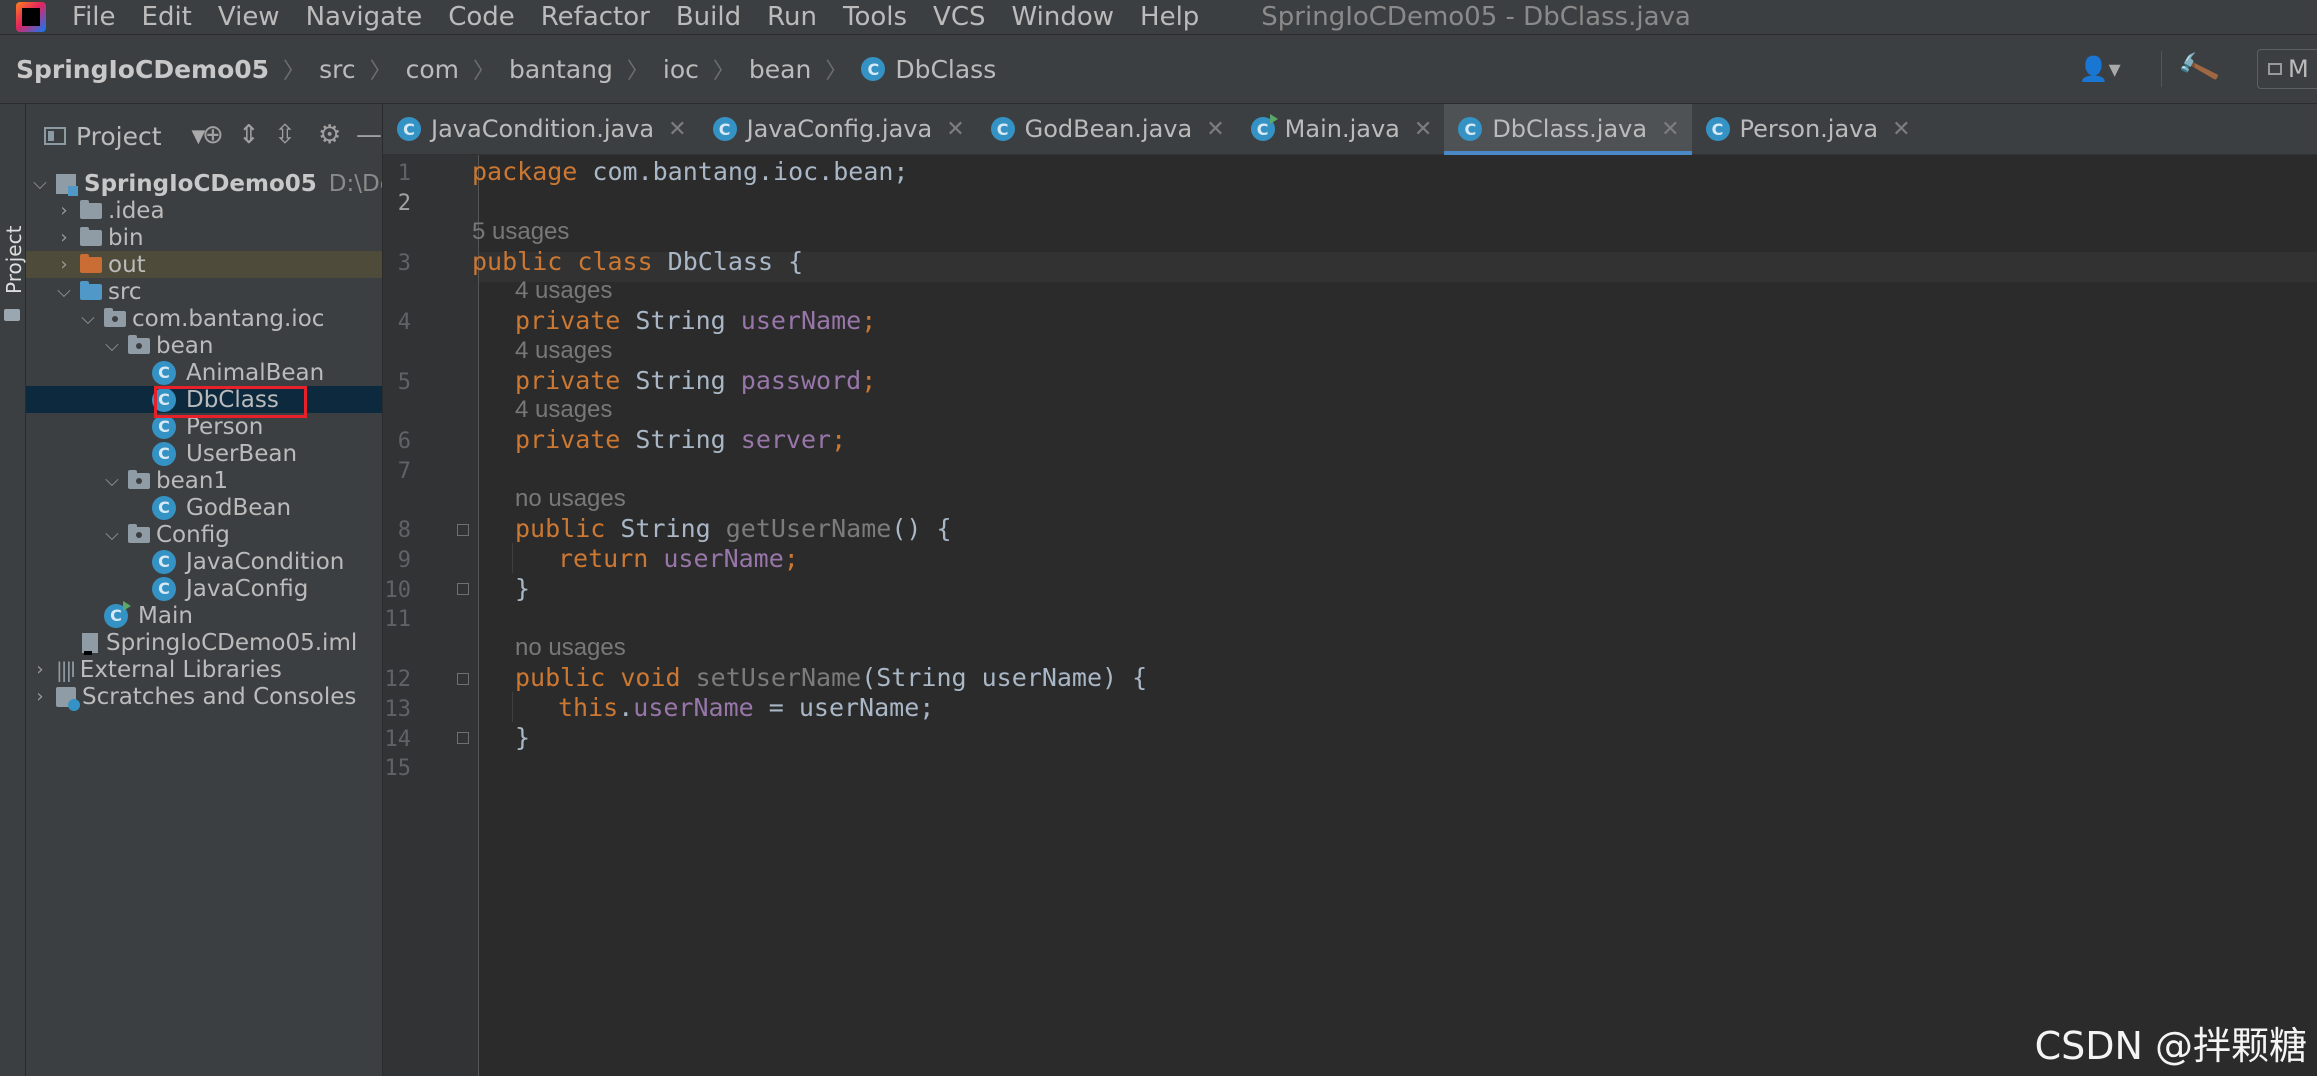  I want to click on gear-icon: ⚙, so click(329, 135).